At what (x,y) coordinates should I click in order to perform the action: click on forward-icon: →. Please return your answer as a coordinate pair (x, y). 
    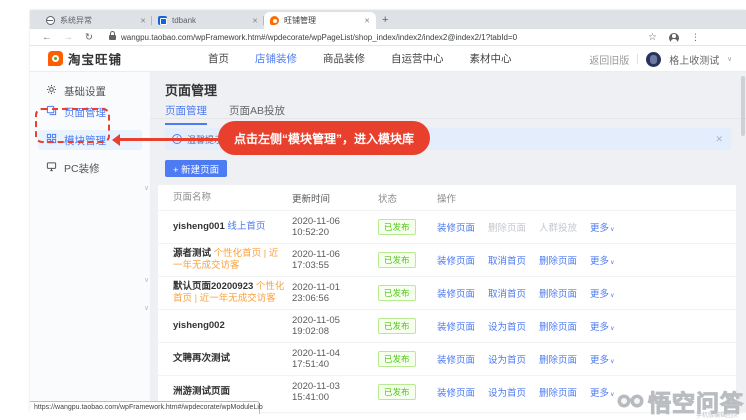
    Looking at the image, I should click on (69, 37).